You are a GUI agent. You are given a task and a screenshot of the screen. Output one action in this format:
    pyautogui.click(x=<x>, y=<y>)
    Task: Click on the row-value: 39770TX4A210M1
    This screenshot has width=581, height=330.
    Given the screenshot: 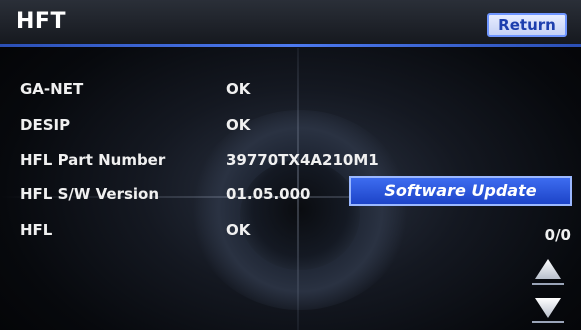 What is the action you would take?
    pyautogui.click(x=302, y=160)
    